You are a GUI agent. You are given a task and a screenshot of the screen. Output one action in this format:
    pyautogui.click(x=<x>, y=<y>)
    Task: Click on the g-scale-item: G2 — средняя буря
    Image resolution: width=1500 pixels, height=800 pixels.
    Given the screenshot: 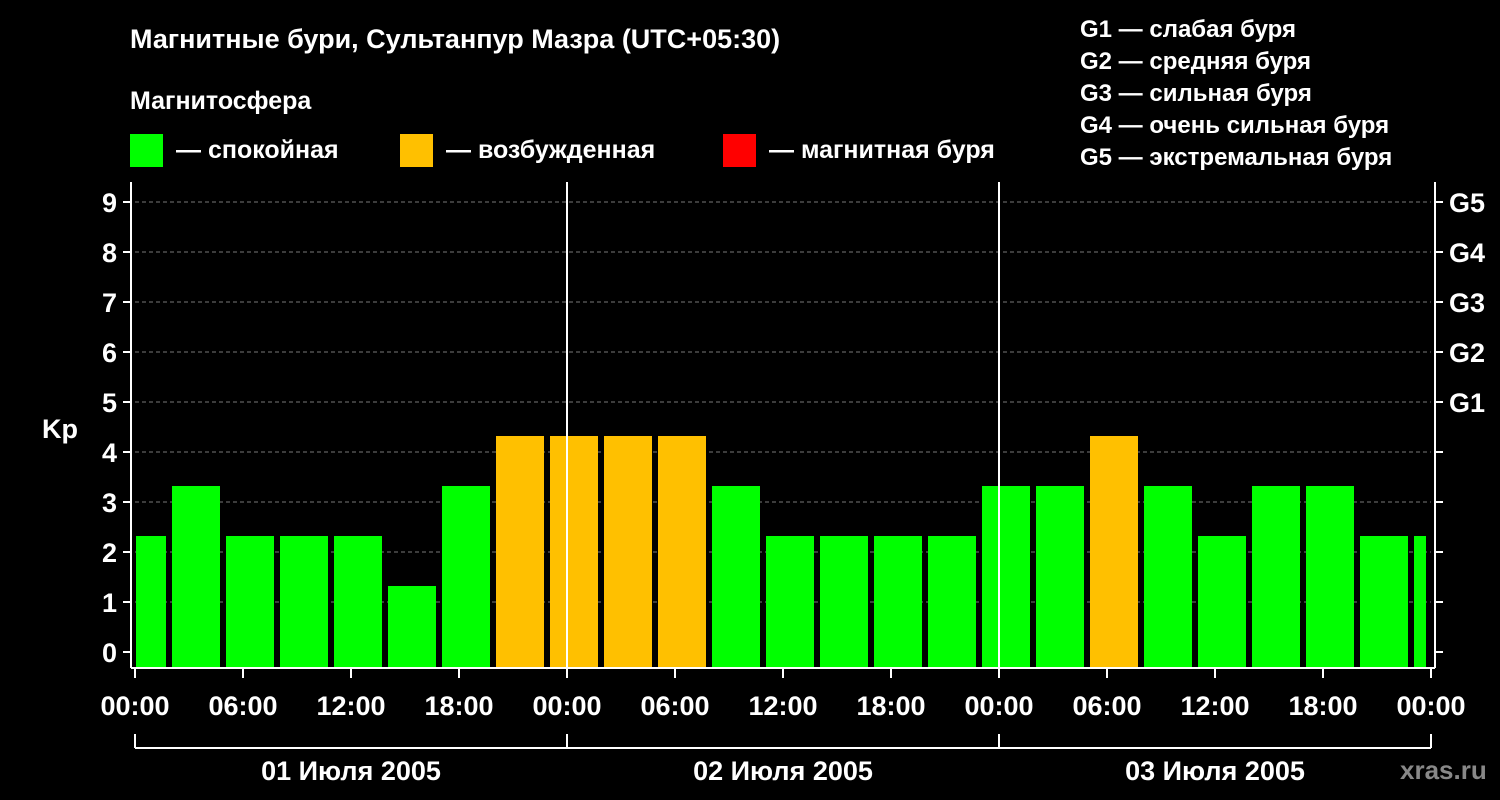 What is the action you would take?
    pyautogui.click(x=1195, y=61)
    